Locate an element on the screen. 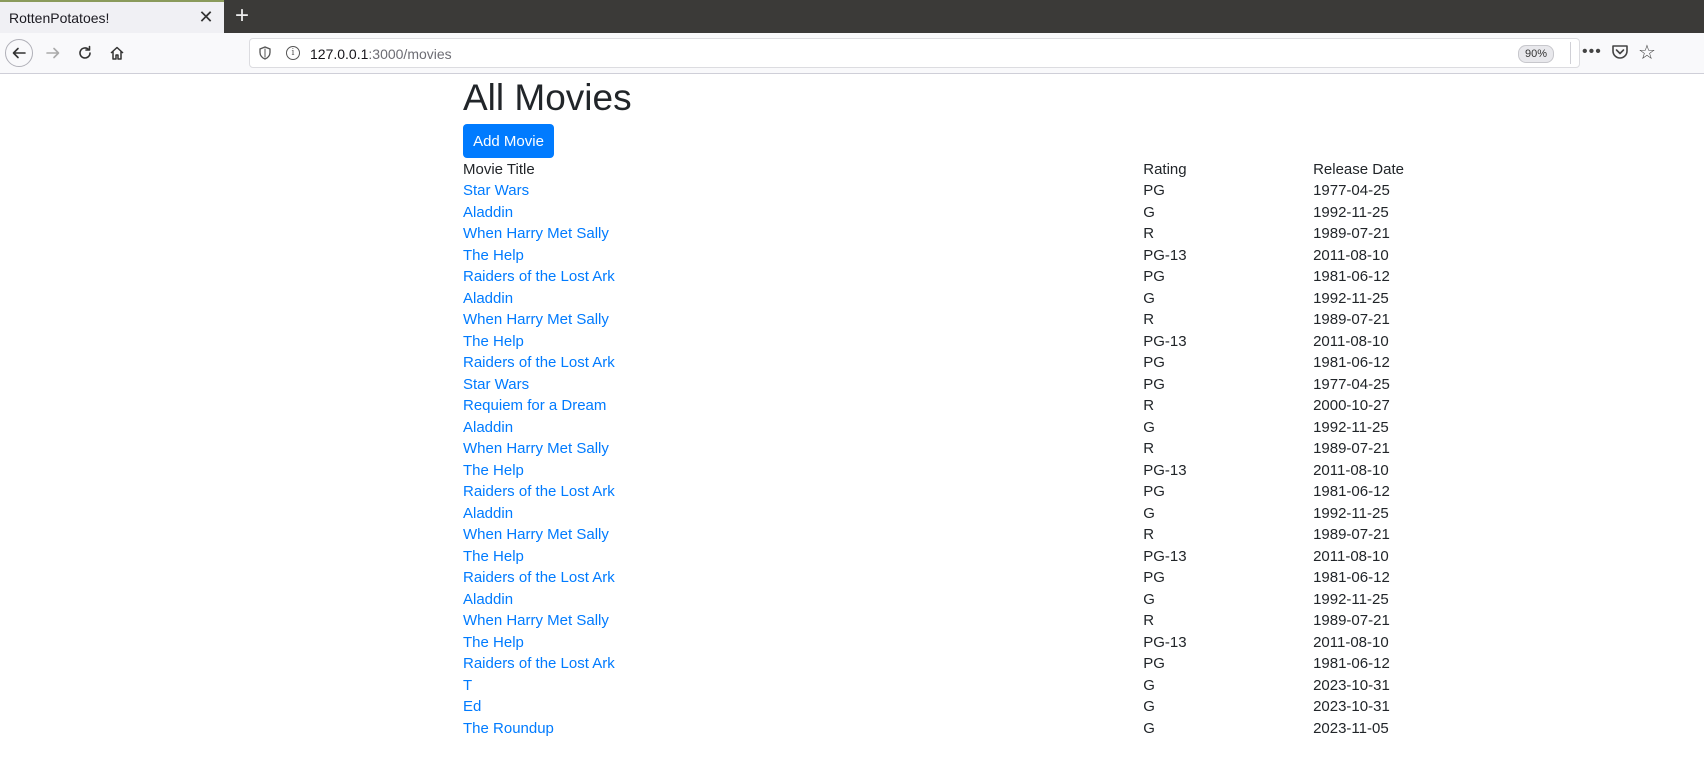 Image resolution: width=1704 pixels, height=765 pixels. new-tab-button: + is located at coordinates (242, 16).